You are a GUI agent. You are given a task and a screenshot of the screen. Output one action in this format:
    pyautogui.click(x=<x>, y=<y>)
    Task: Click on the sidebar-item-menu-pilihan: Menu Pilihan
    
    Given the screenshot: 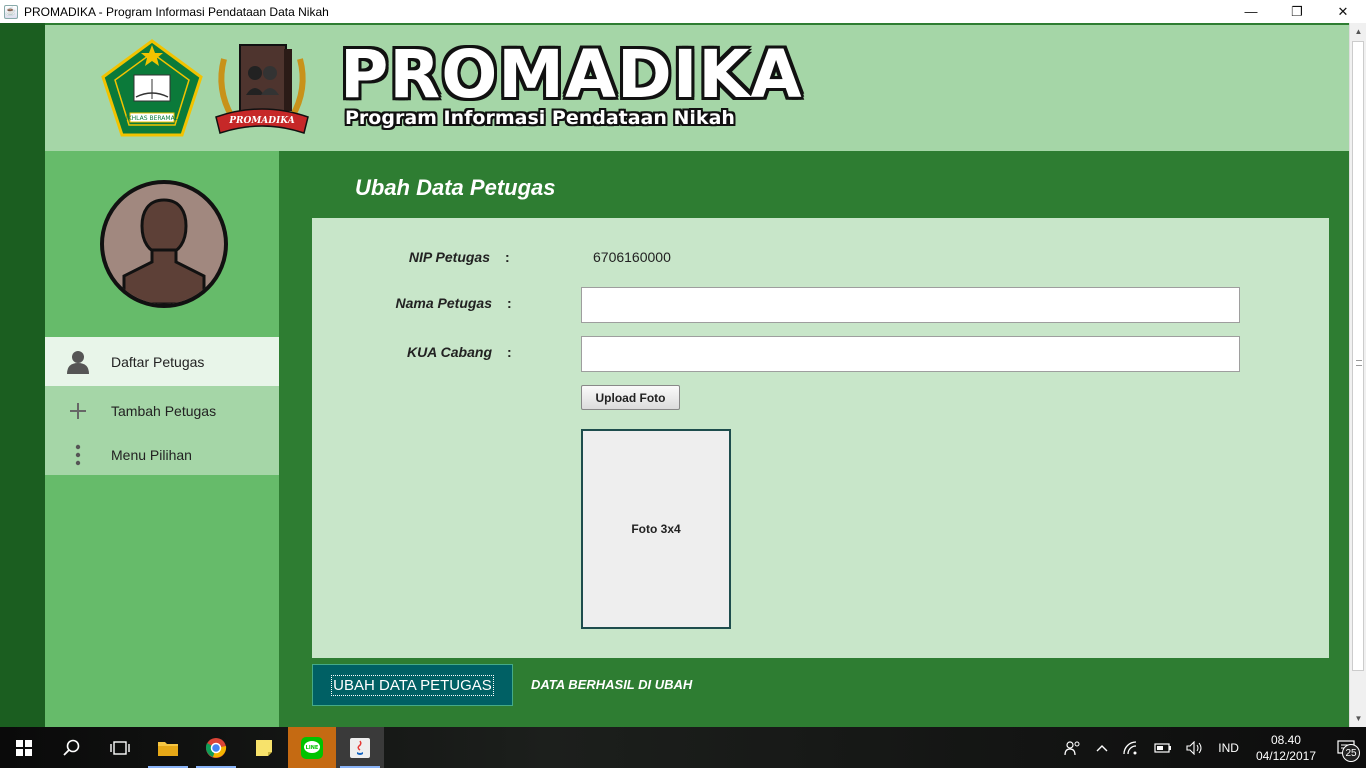 What is the action you would take?
    pyautogui.click(x=162, y=455)
    